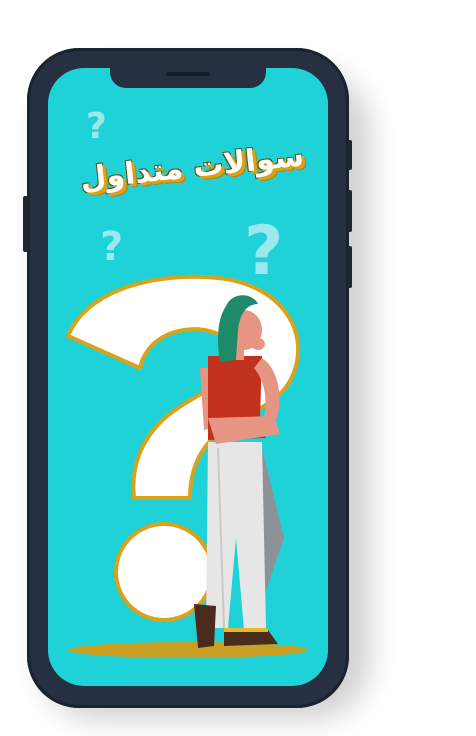 This screenshot has height=736, width=476. Describe the element at coordinates (350, 211) in the screenshot. I see `side-button-volume-down` at that location.